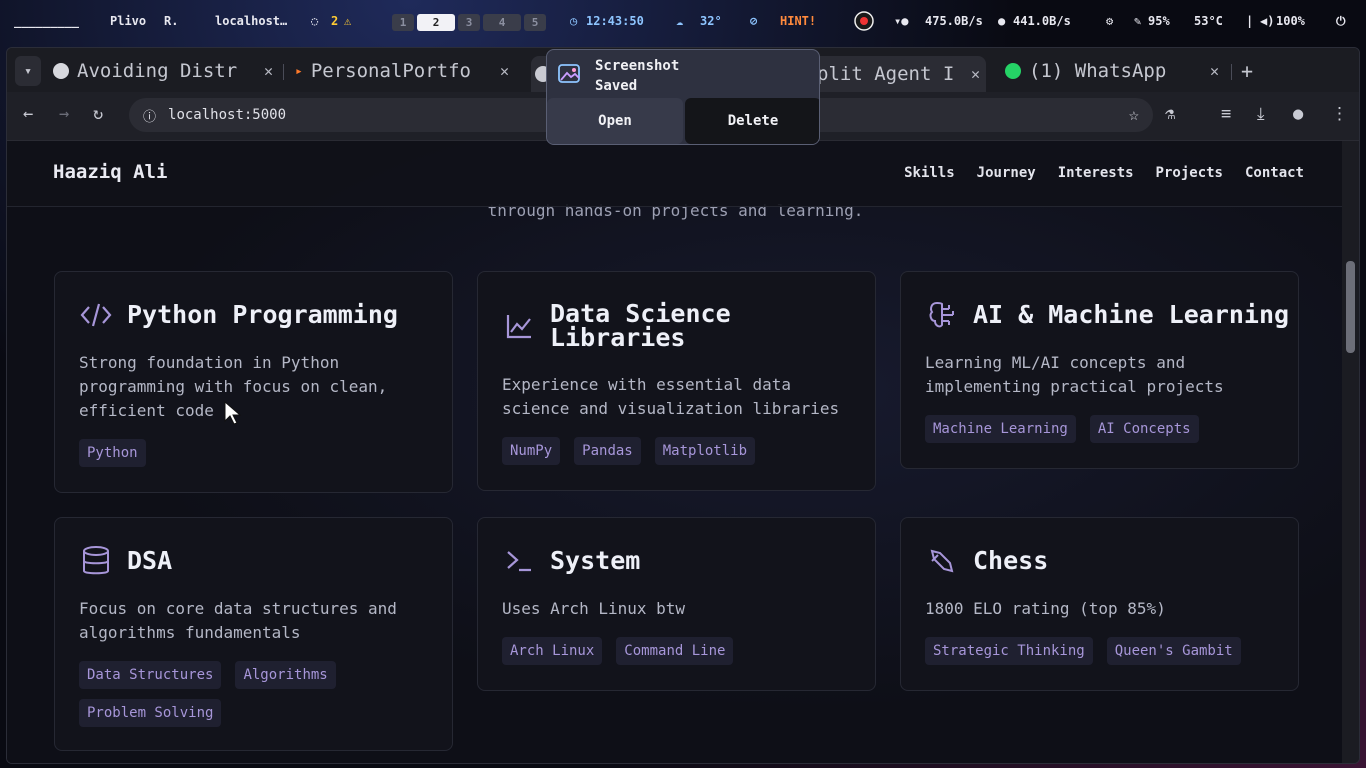 This screenshot has width=1366, height=768. What do you see at coordinates (402, 71) in the screenshot?
I see `tab-personal-portfolio: ▸ PersonalPortfo ✕` at bounding box center [402, 71].